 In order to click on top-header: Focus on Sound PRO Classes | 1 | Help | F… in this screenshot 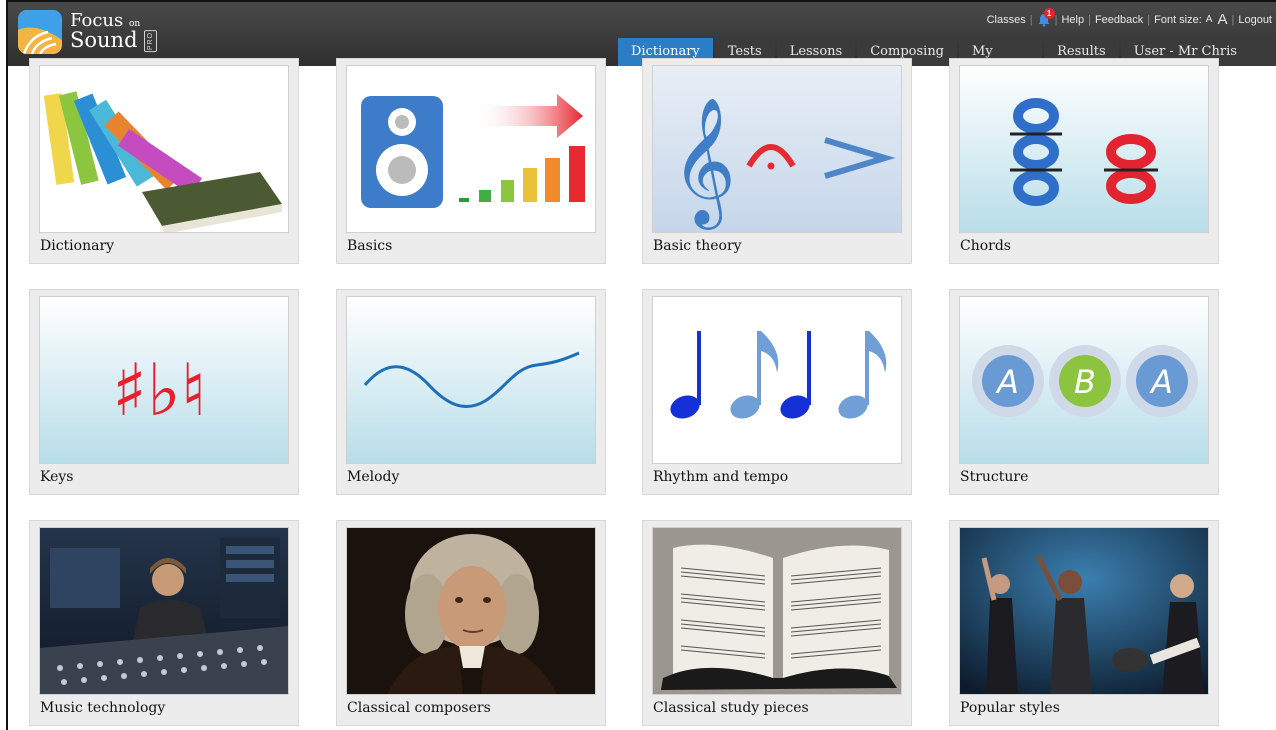, I will do `click(642, 44)`.